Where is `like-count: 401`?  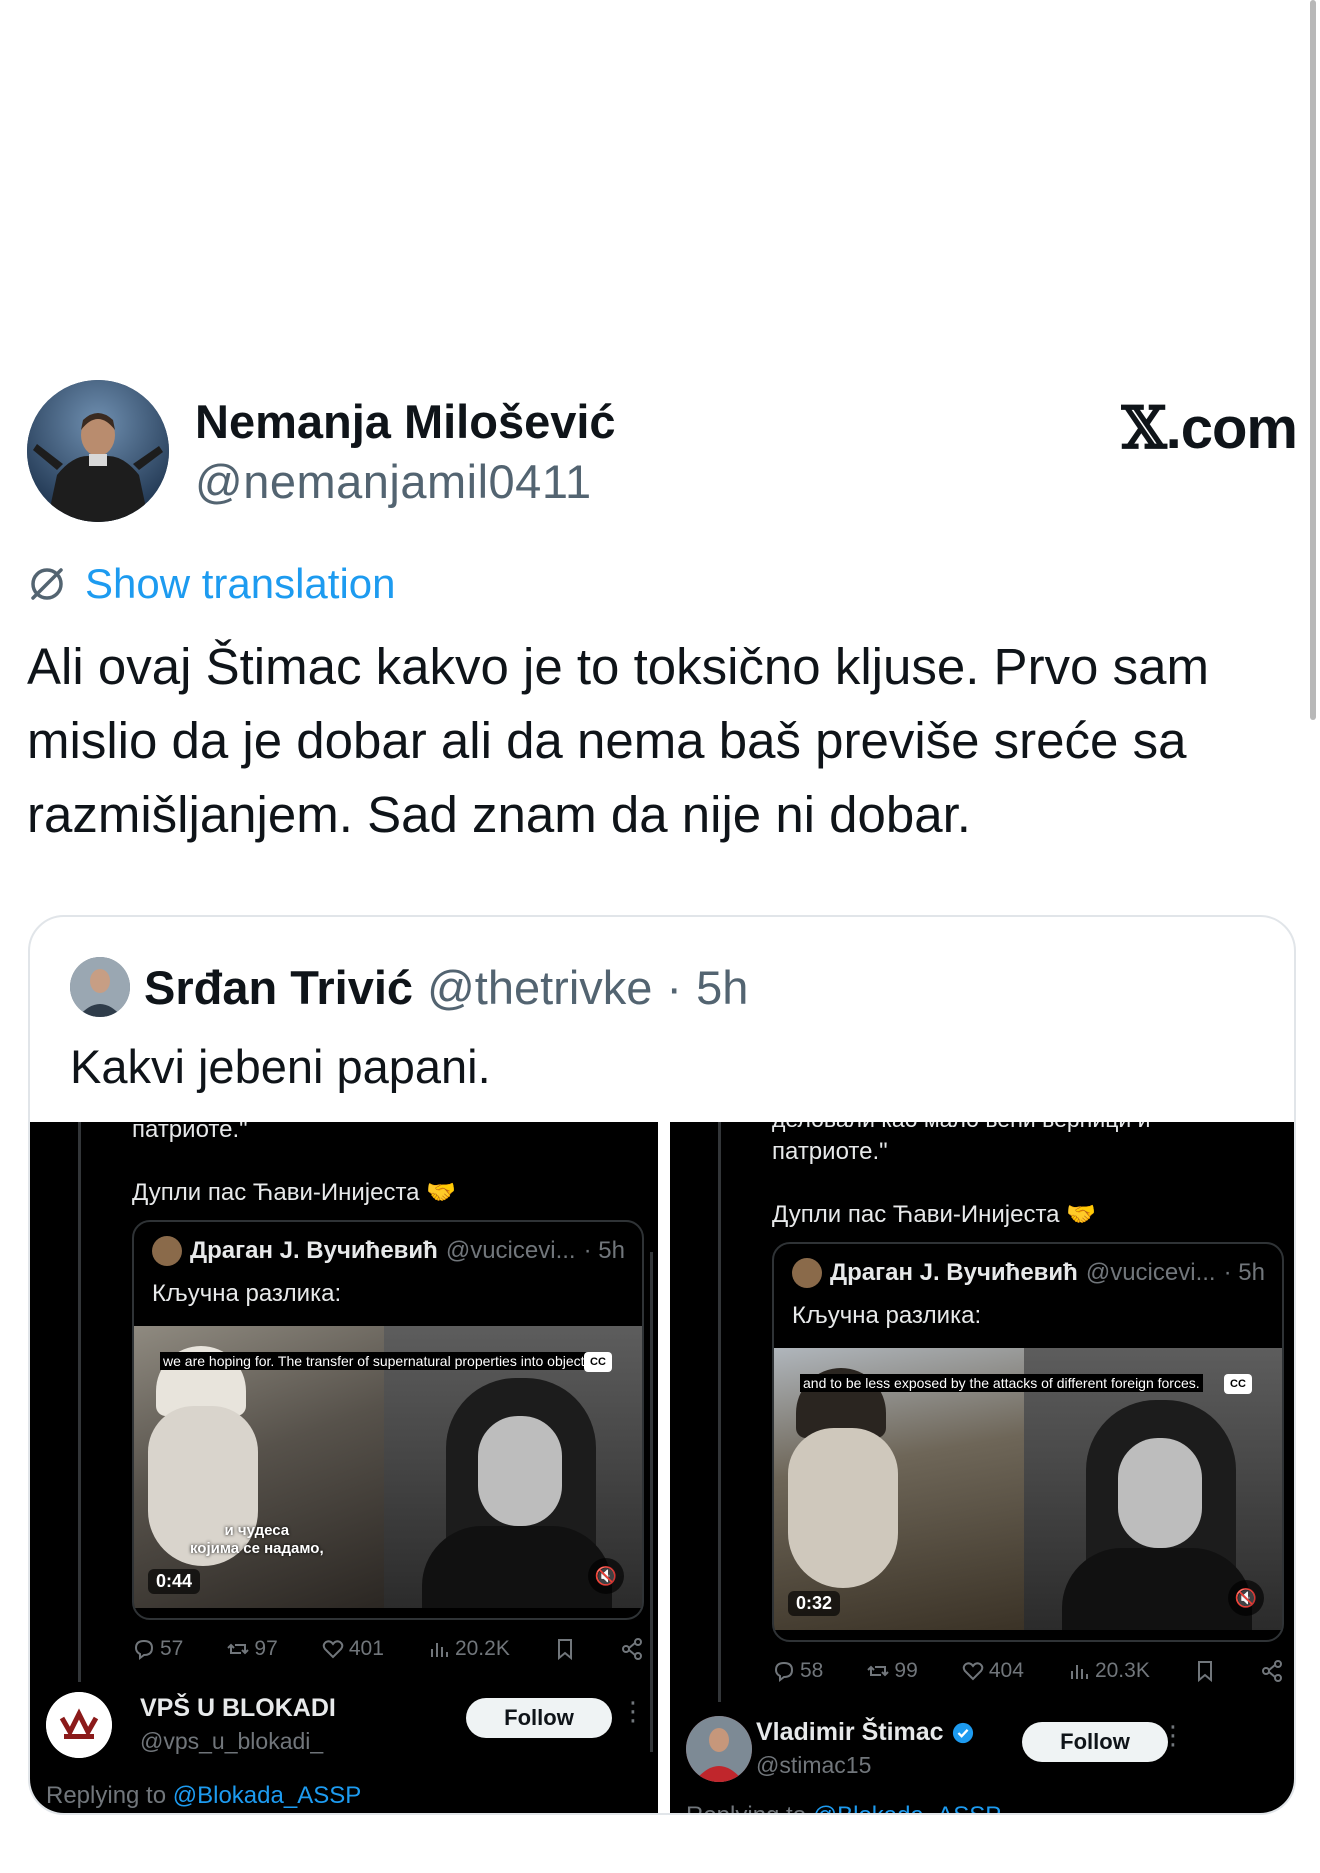
like-count: 401 is located at coordinates (366, 1648).